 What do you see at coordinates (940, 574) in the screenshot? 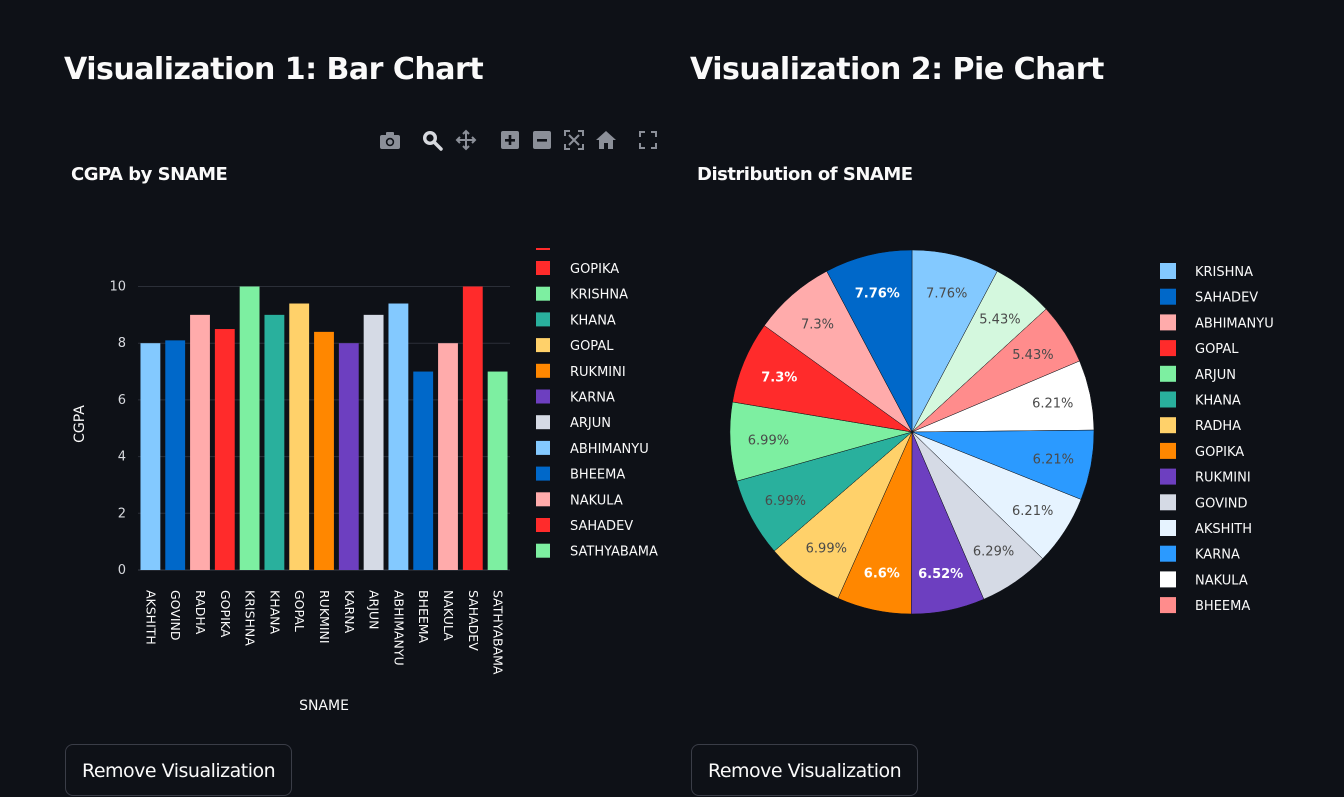
I see `pie-slice-label: 6.52%` at bounding box center [940, 574].